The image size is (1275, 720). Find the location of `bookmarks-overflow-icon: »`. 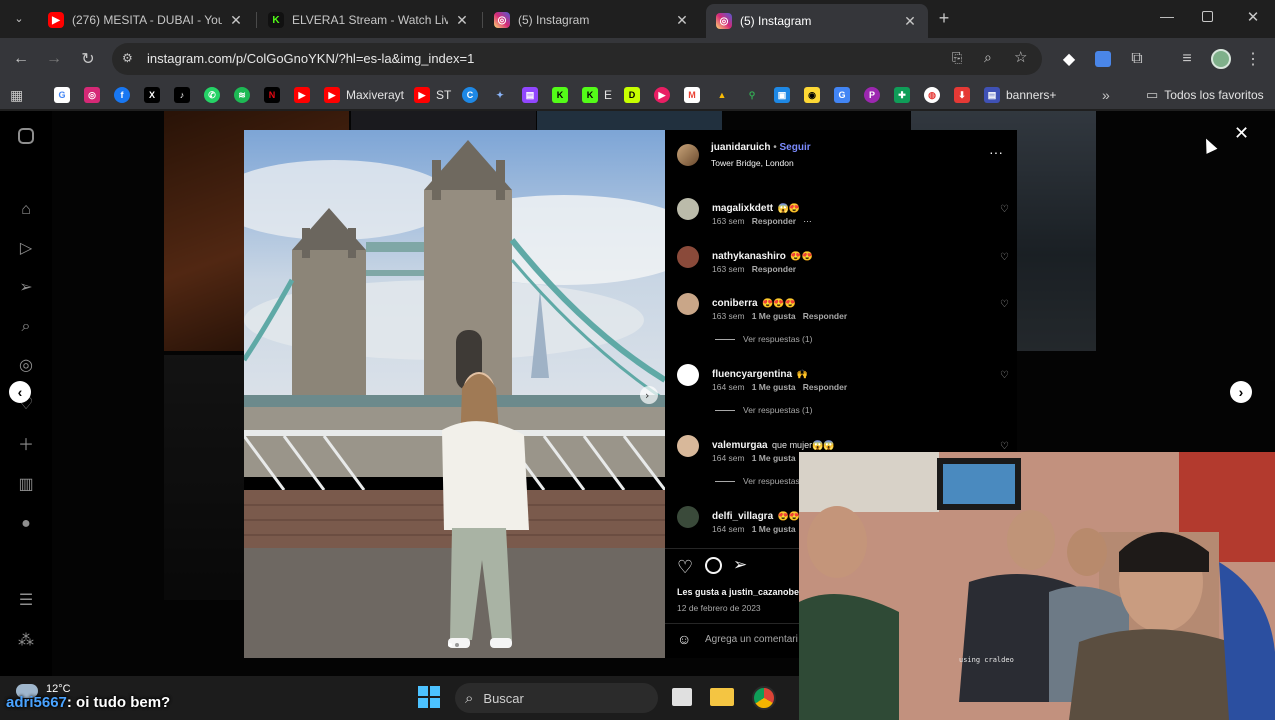

bookmarks-overflow-icon: » is located at coordinates (1106, 95).